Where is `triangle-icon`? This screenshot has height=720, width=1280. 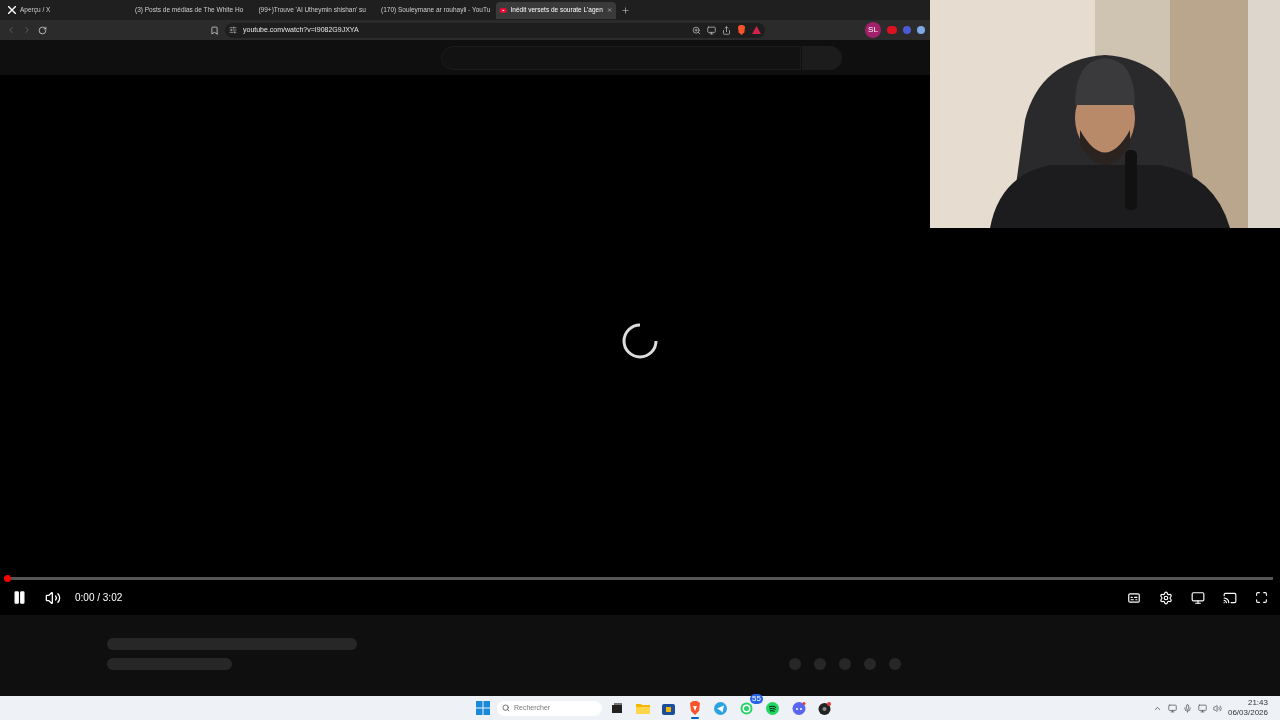 triangle-icon is located at coordinates (756, 30).